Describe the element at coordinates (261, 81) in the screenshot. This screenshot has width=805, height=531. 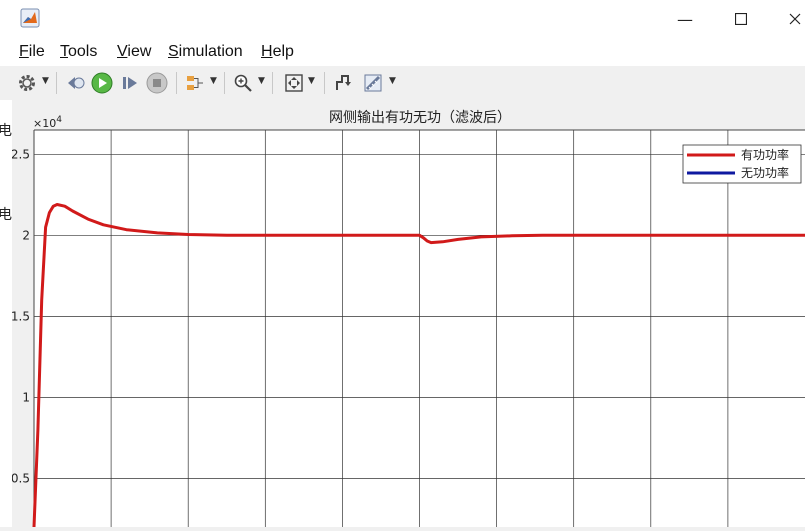
I see `zoom-dropdown-icon: ▼` at that location.